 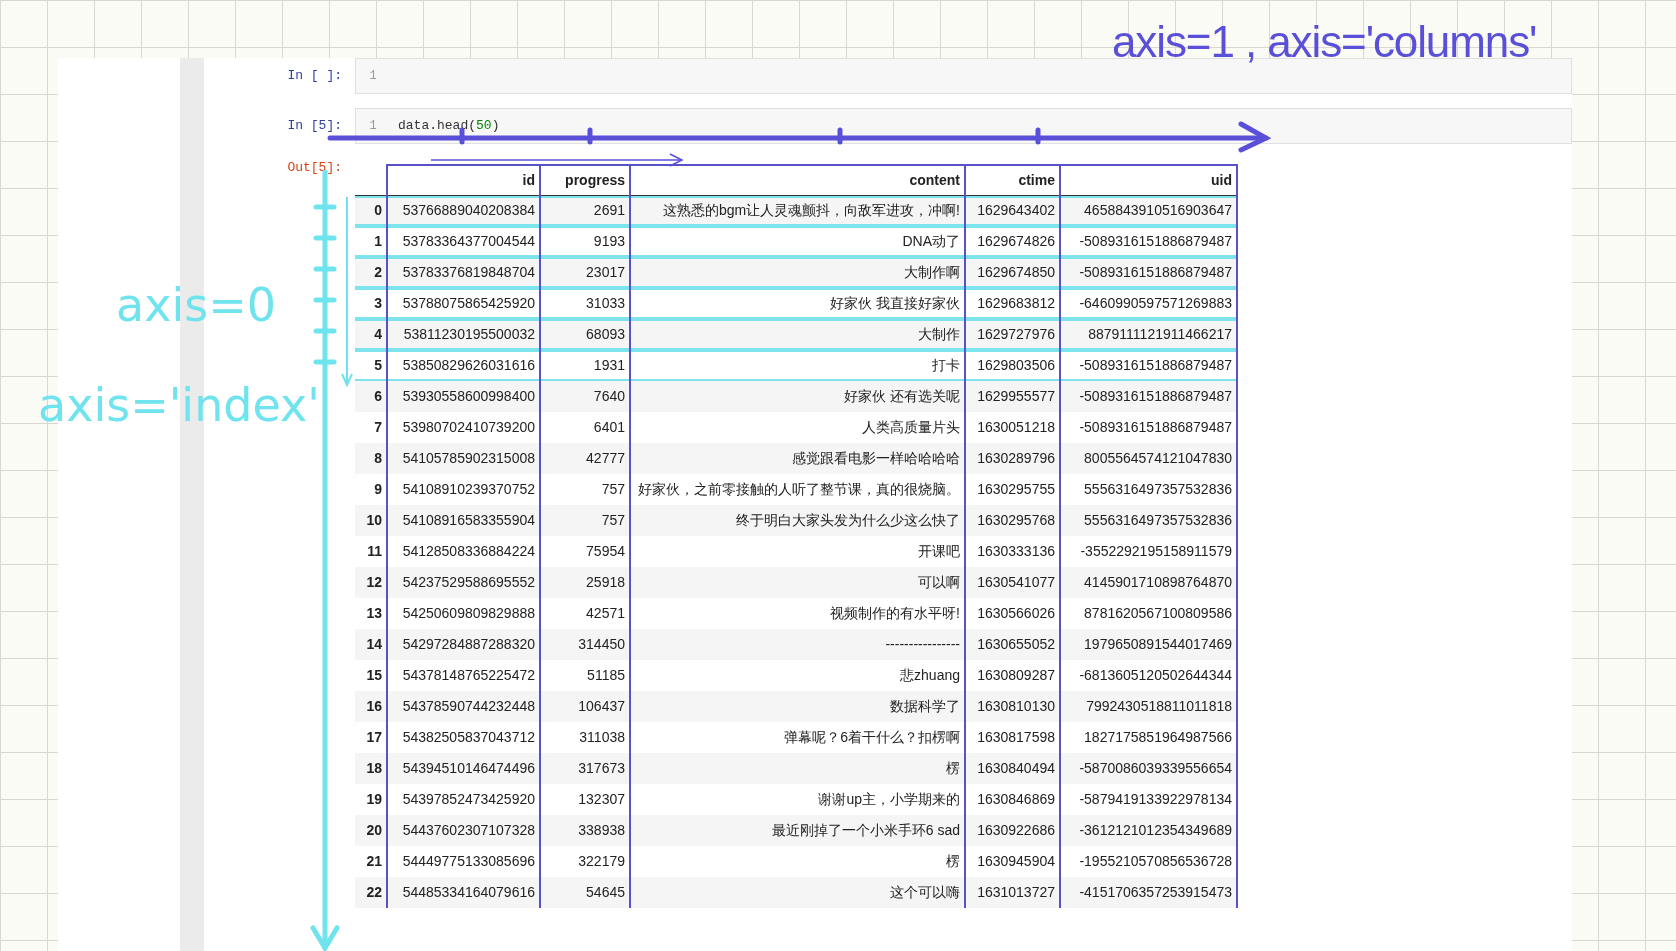 What do you see at coordinates (371, 365) in the screenshot?
I see `row-index: 5` at bounding box center [371, 365].